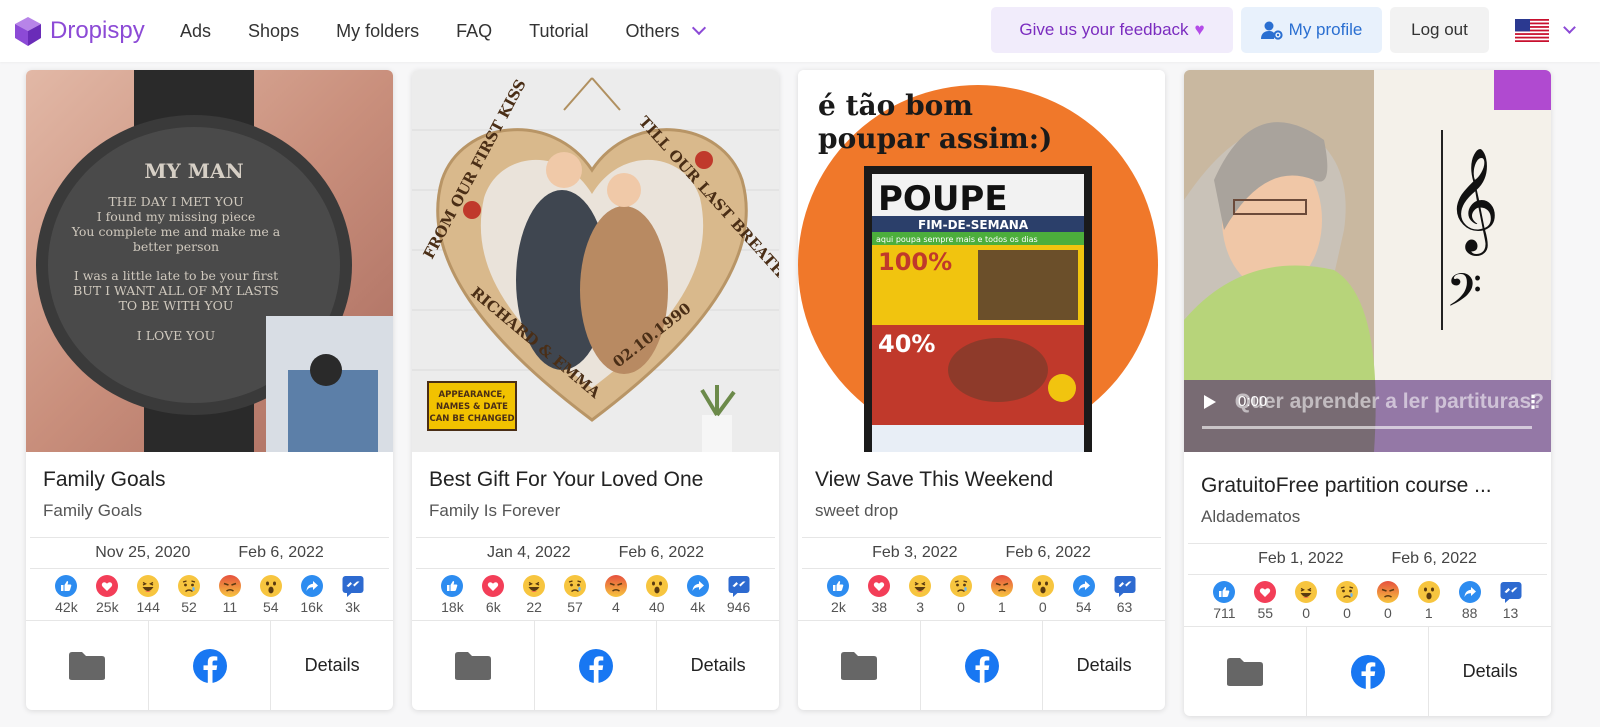  I want to click on language-selector, so click(1545, 30).